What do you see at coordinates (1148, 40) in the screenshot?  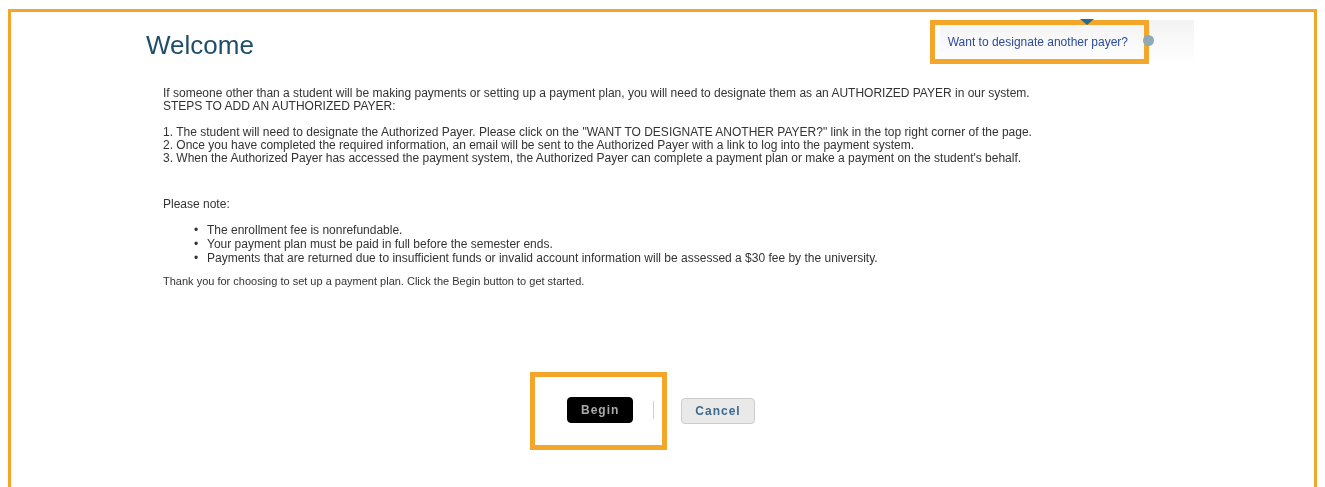 I see `help-icon` at bounding box center [1148, 40].